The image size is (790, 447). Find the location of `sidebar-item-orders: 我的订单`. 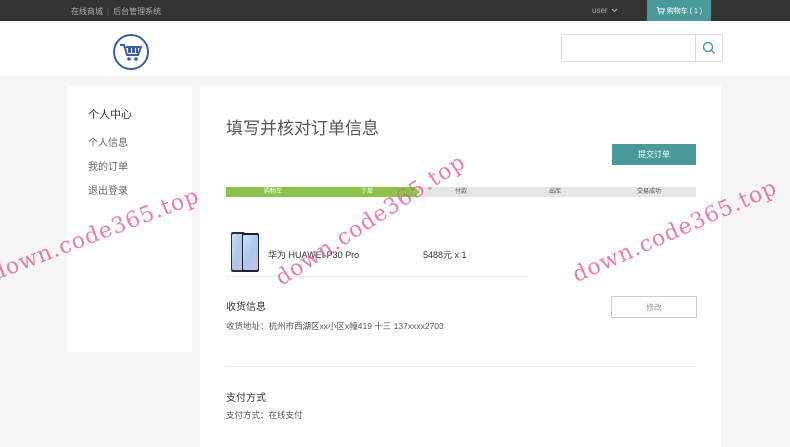

sidebar-item-orders: 我的订单 is located at coordinates (140, 165).